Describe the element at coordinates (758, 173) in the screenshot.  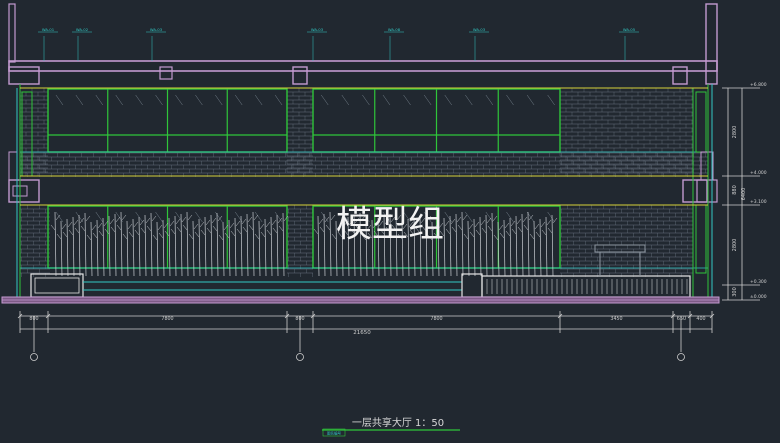
I see `svg-text: +4.000` at that location.